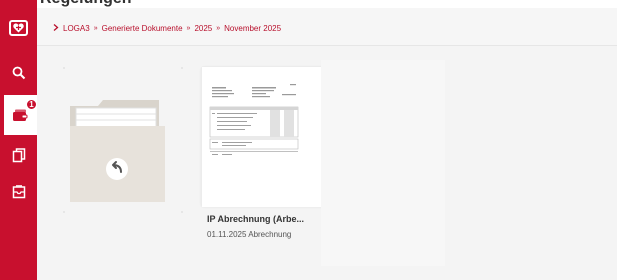 The height and width of the screenshot is (280, 617). Describe the element at coordinates (383, 163) in the screenshot. I see `empty-tile-placeholder` at that location.